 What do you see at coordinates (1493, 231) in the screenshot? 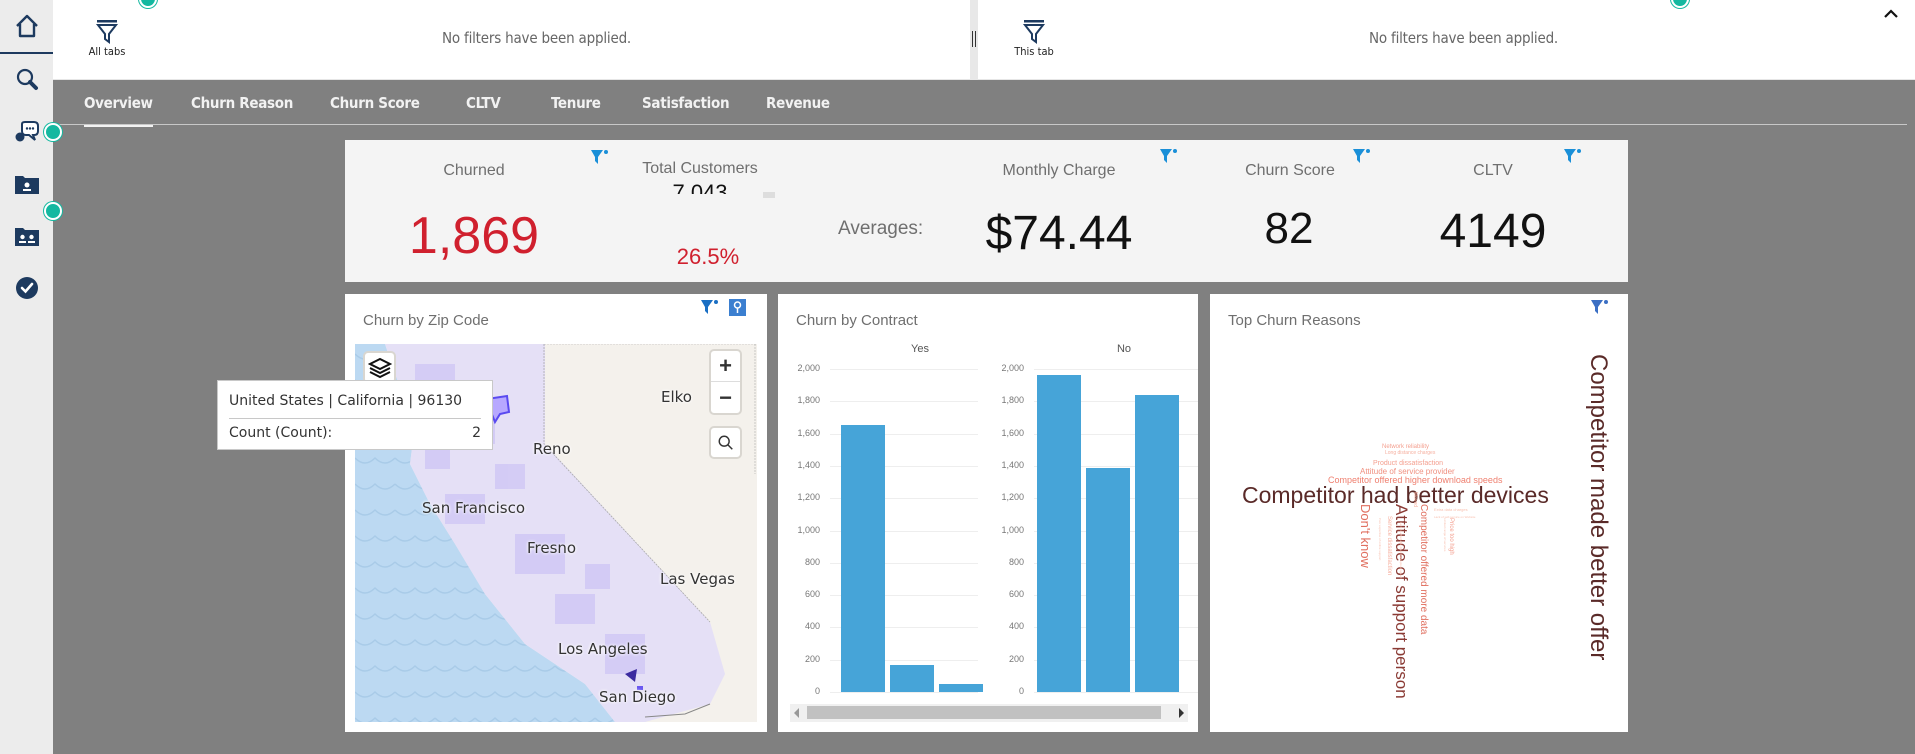
I see `cltv-value: 4149` at bounding box center [1493, 231].